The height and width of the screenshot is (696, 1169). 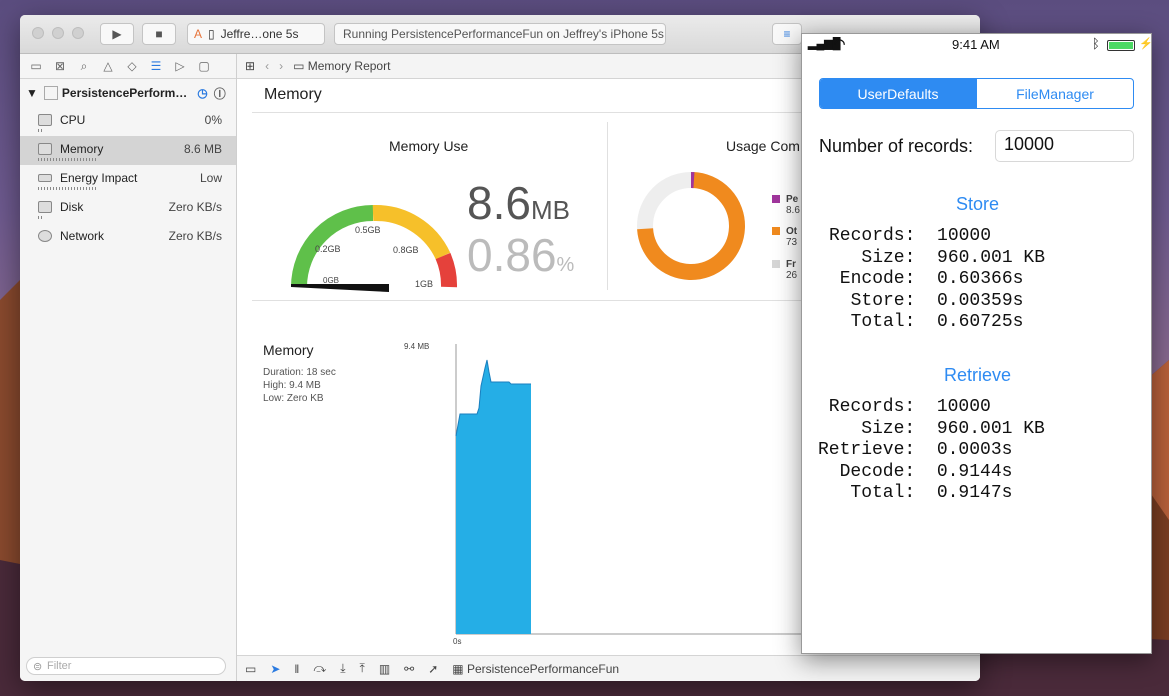 What do you see at coordinates (368, 230) in the screenshot?
I see `gauge-tick-label: 0.5GB` at bounding box center [368, 230].